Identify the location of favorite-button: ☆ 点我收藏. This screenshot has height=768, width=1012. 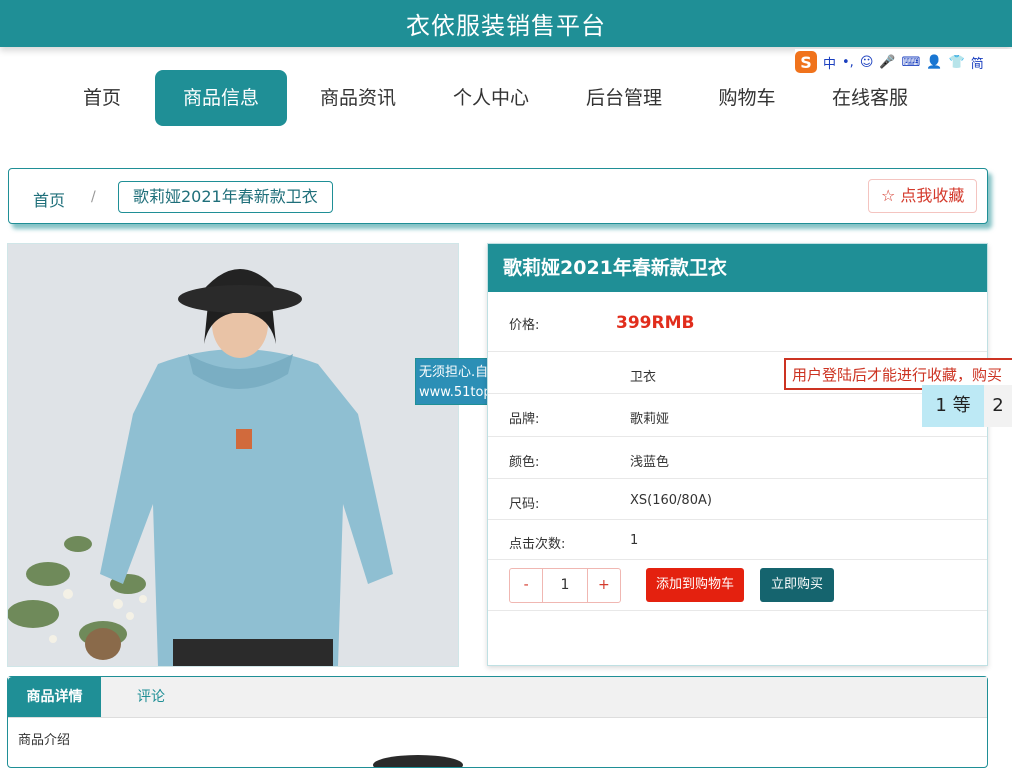
(923, 196).